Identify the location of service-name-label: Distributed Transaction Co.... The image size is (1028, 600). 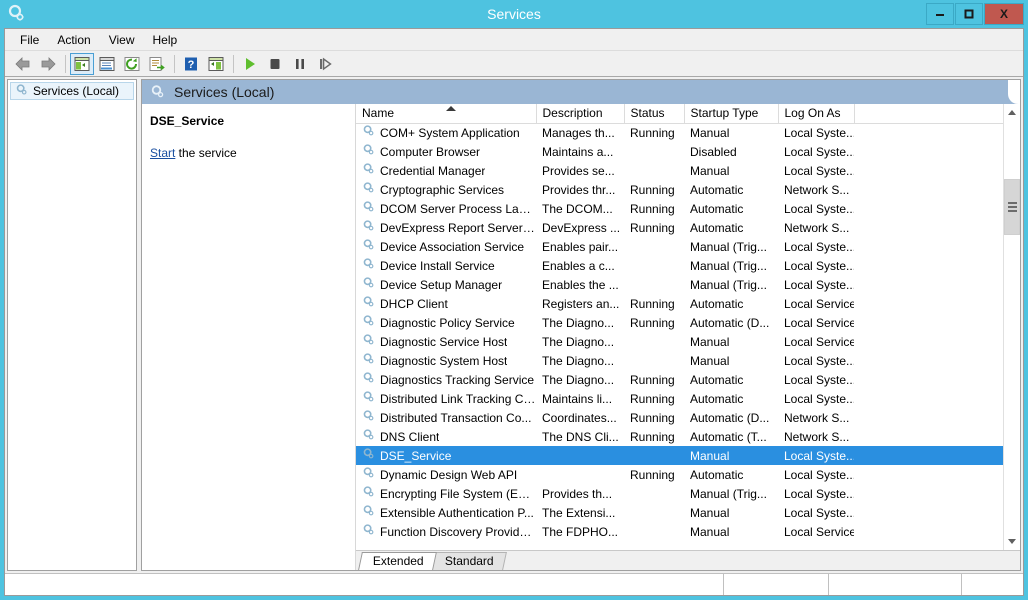
(456, 417).